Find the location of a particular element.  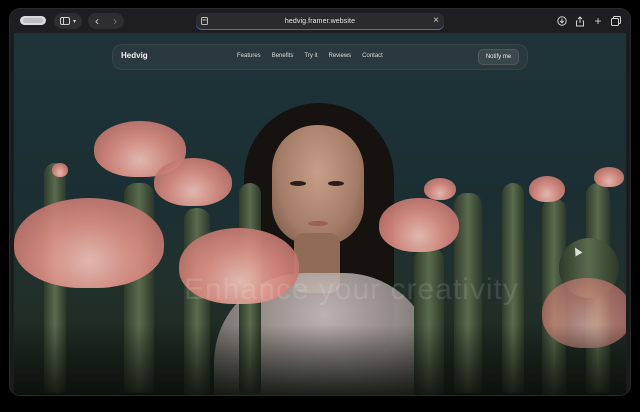

nav-link-reviews: Reviews is located at coordinates (339, 56).